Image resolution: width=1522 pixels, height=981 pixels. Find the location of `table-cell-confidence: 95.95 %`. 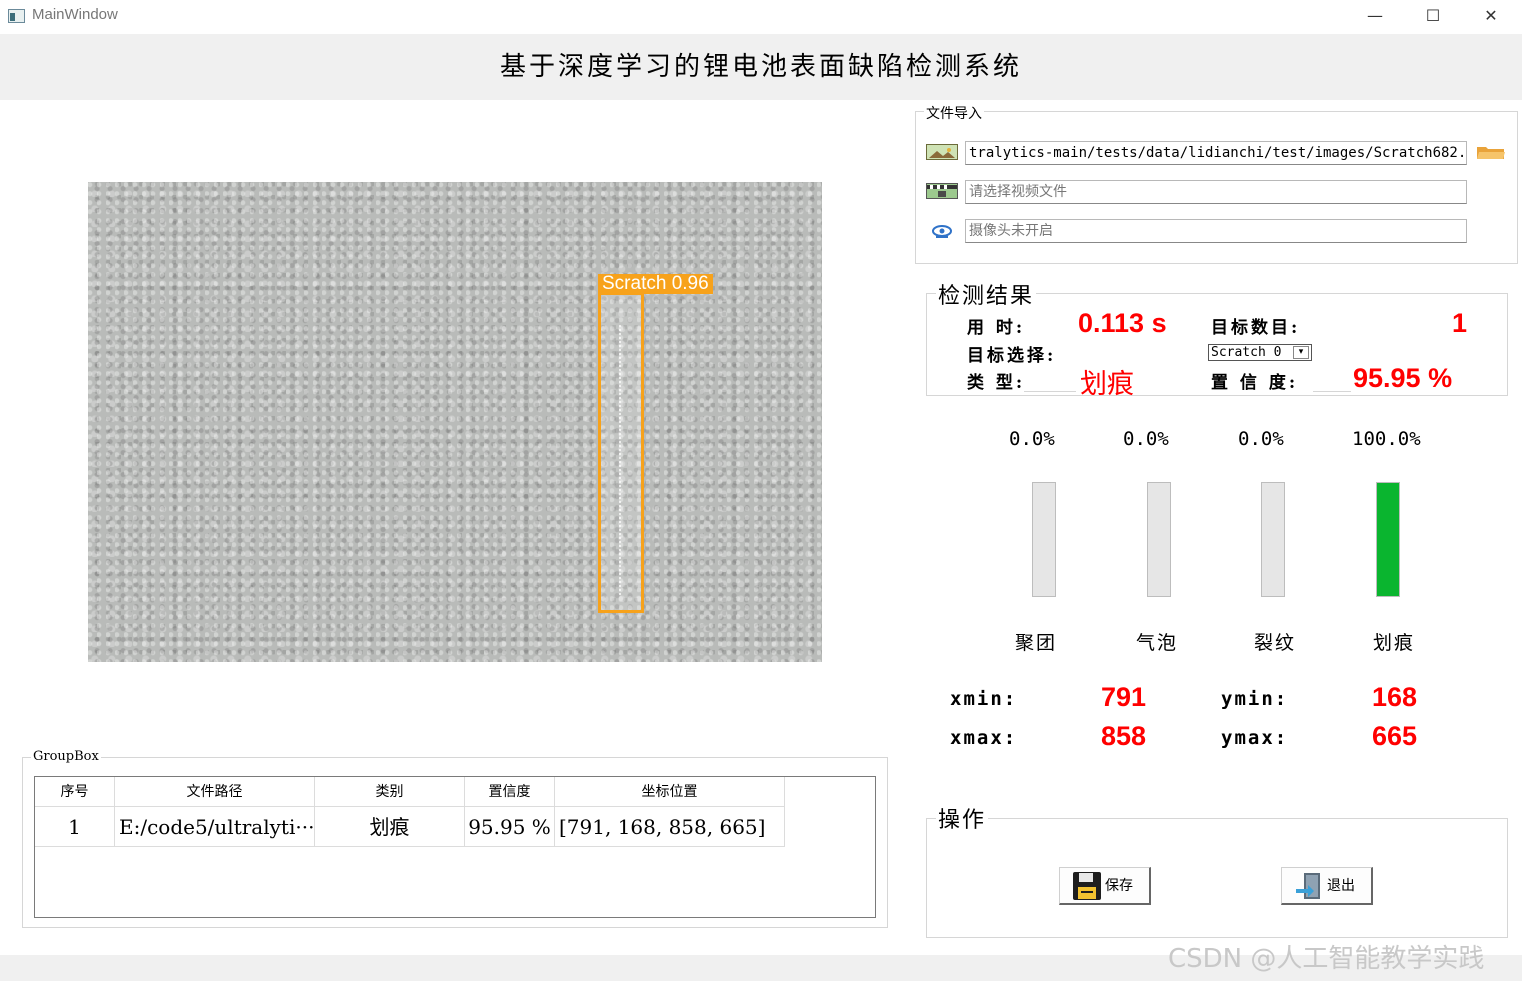

table-cell-confidence: 95.95 % is located at coordinates (510, 827).